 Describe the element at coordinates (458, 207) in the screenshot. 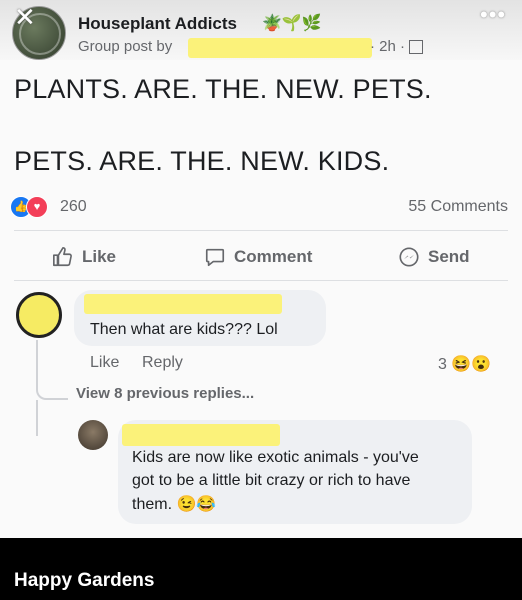

I see `comments-count: 55 Comments` at that location.